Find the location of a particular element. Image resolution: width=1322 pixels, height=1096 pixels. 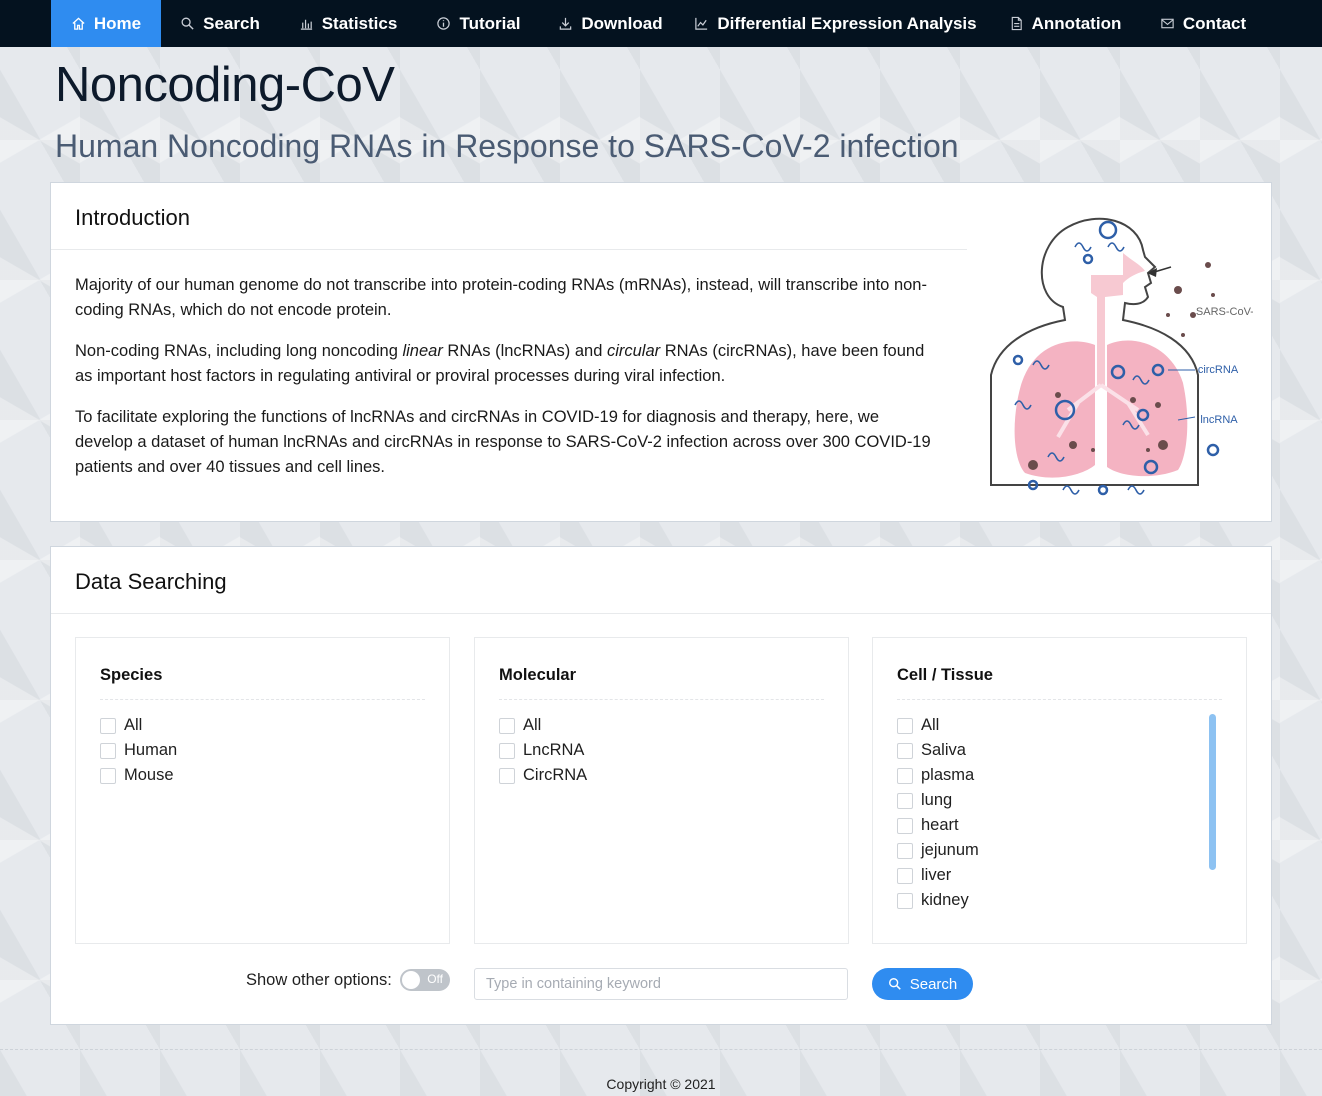

tissue-option-all: All is located at coordinates (918, 725).